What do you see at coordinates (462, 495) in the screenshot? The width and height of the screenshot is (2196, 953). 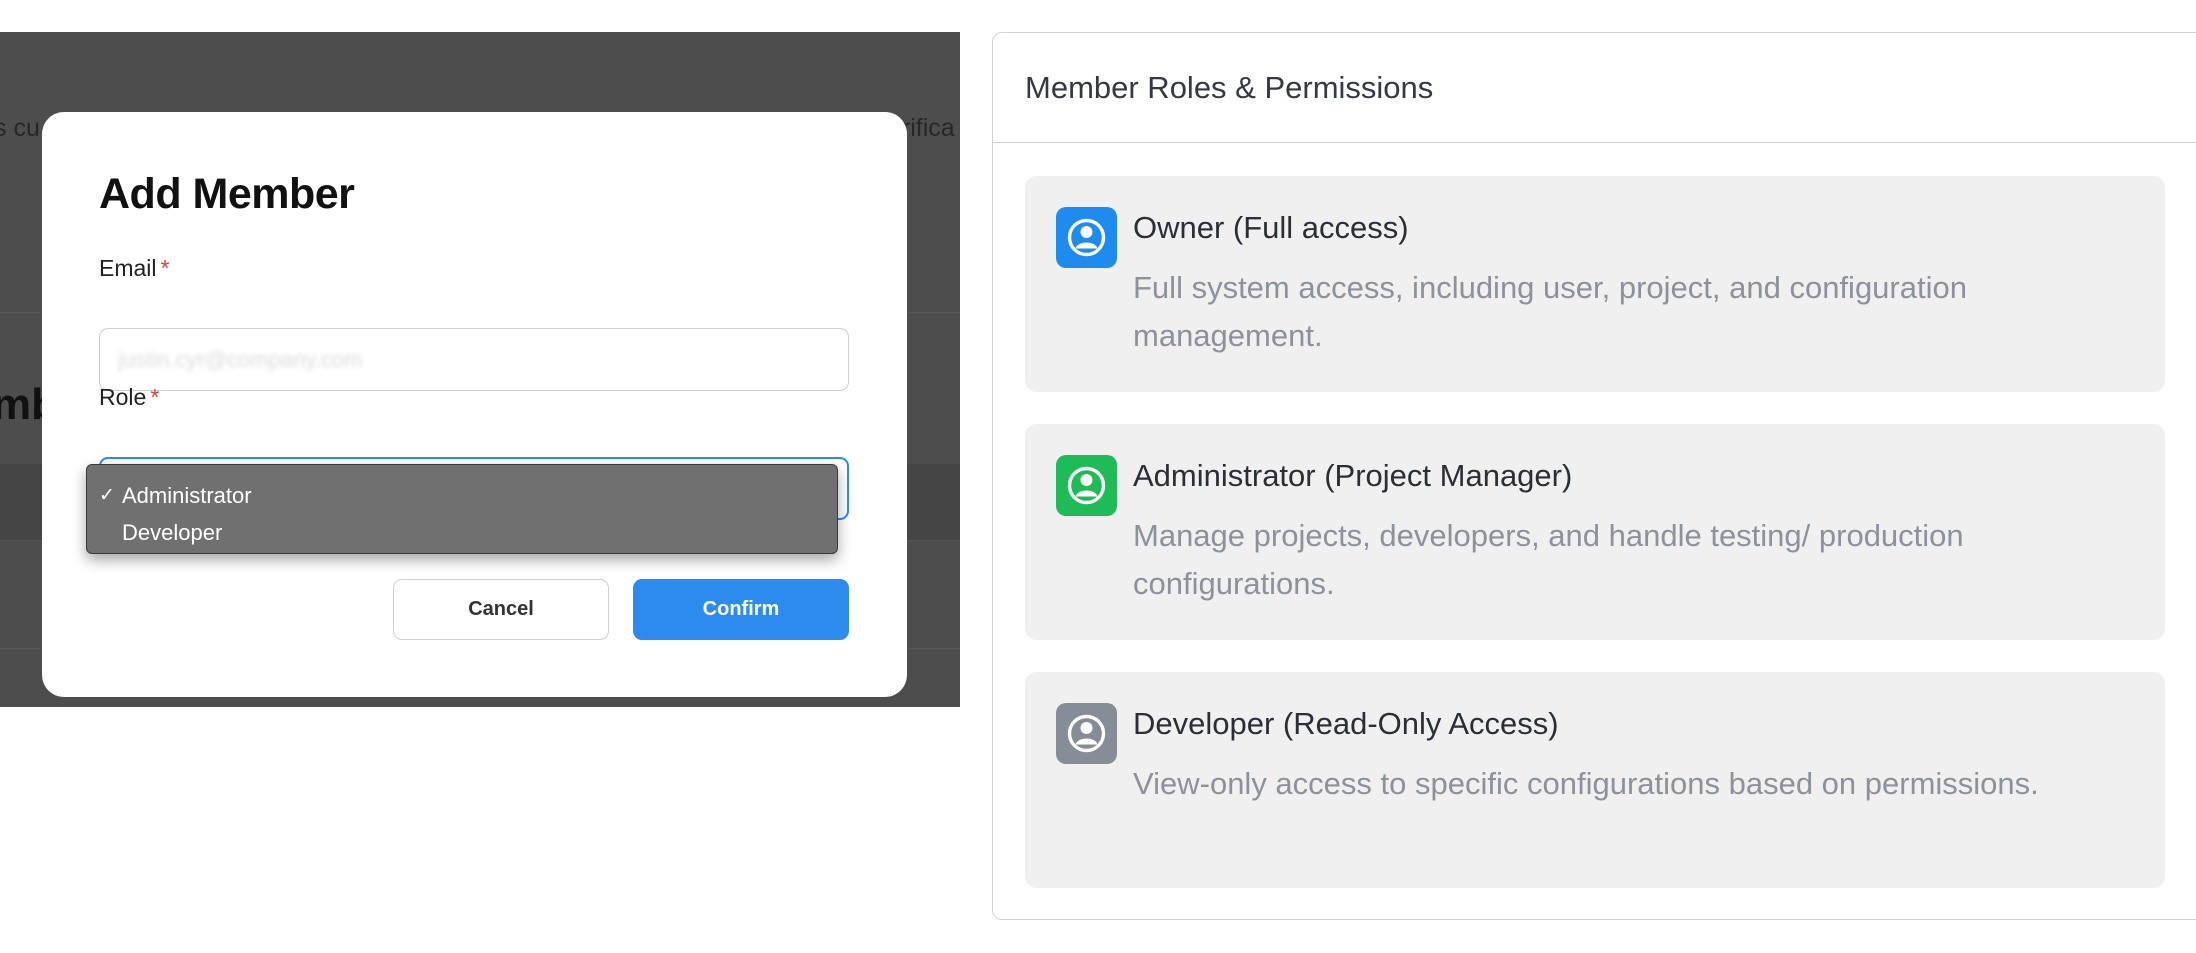 I see `role-option-administrator: ✓ Administrator` at bounding box center [462, 495].